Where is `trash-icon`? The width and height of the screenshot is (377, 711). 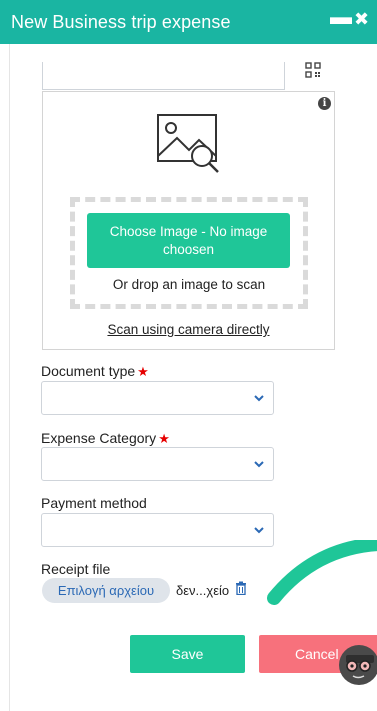
trash-icon is located at coordinates (241, 588).